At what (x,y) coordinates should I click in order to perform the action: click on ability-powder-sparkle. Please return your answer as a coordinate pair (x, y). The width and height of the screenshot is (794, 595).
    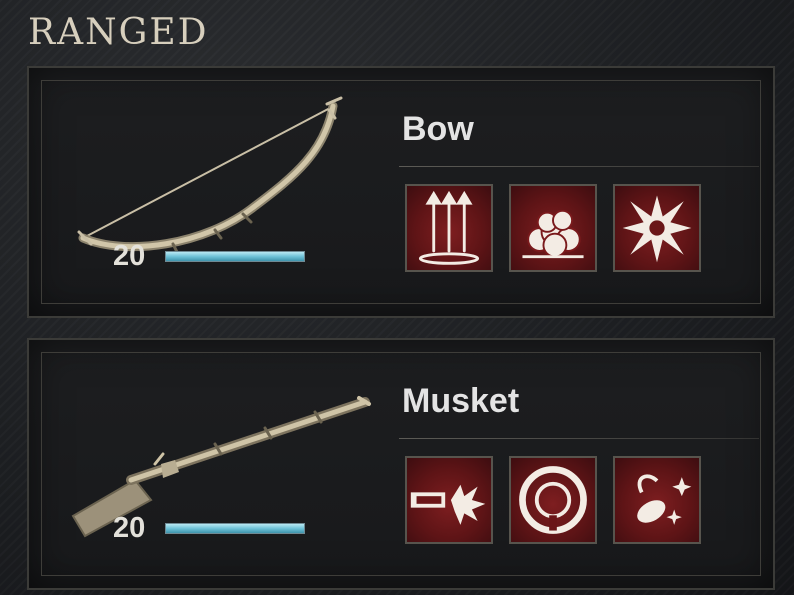
    Looking at the image, I should click on (657, 500).